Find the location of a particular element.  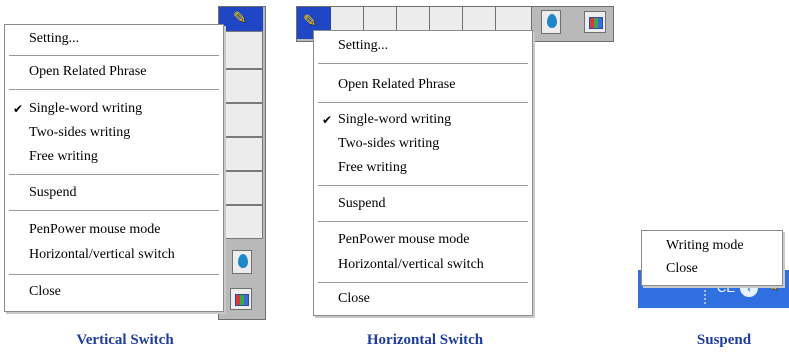

caption-suspend: Suspend is located at coordinates (724, 340).